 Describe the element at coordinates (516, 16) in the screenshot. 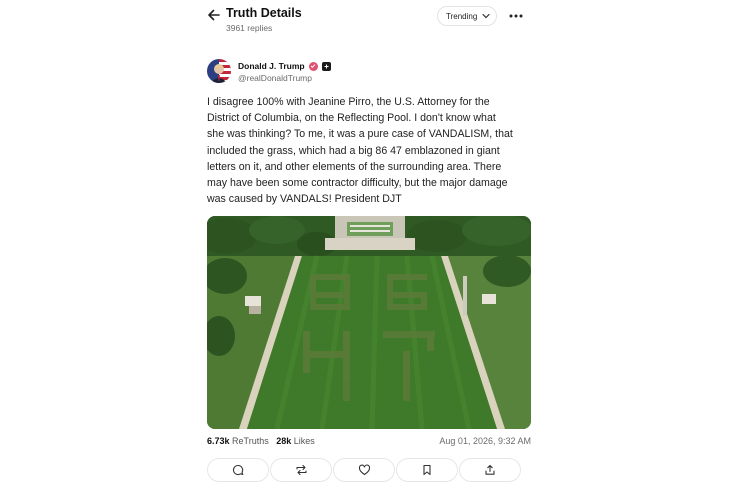

I see `more-options-icon` at that location.